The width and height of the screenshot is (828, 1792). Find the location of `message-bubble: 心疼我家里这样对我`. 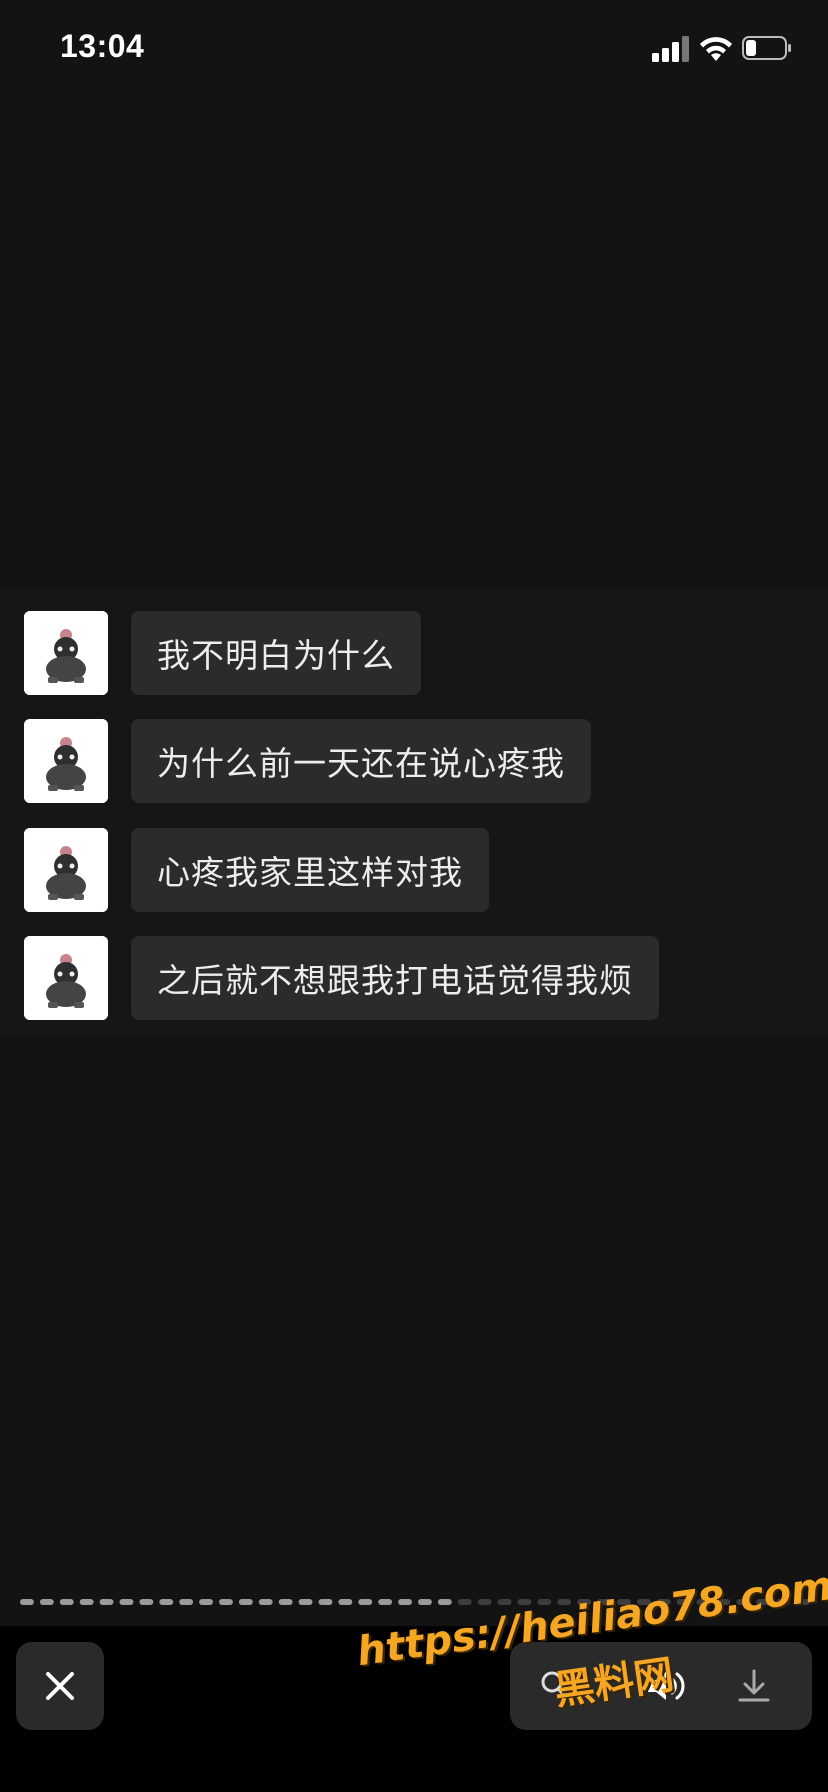

message-bubble: 心疼我家里这样对我 is located at coordinates (310, 870).